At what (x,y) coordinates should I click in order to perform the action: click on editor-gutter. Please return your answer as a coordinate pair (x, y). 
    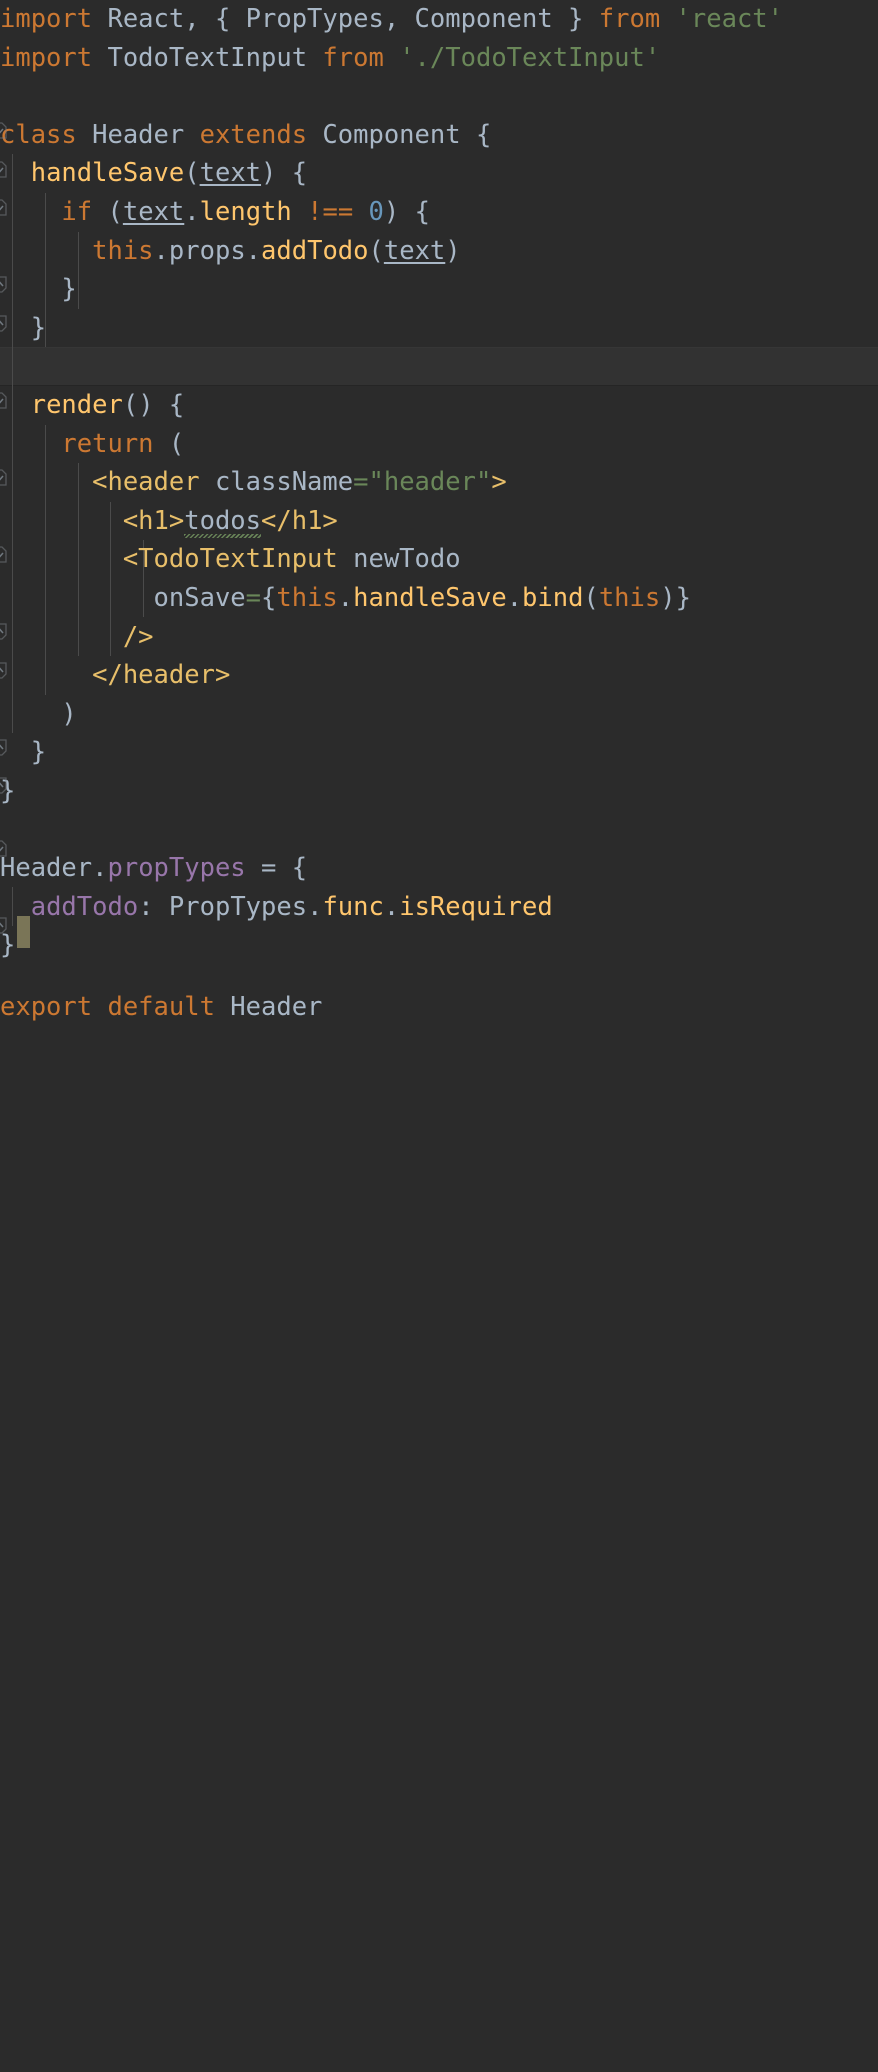
    Looking at the image, I should click on (8, 518).